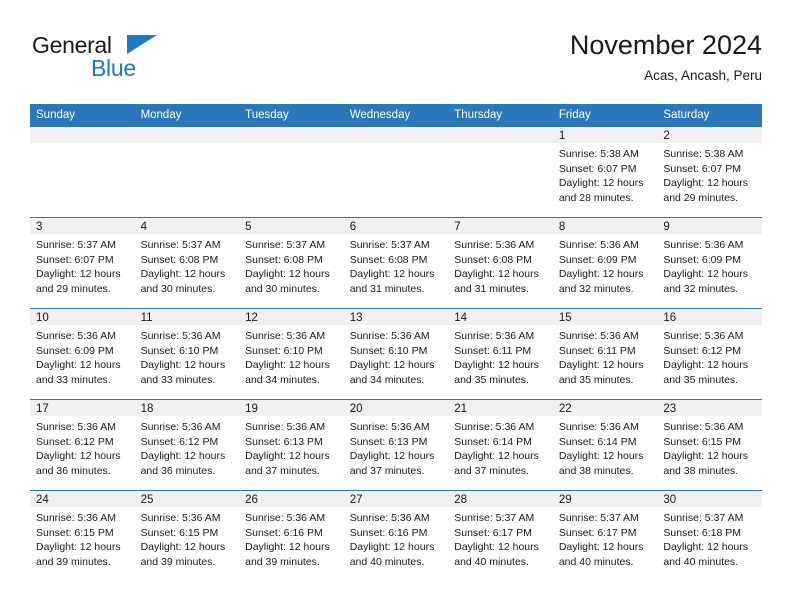 This screenshot has height=612, width=792. I want to click on daylight-text-line2: and 35 minutes., so click(701, 379).